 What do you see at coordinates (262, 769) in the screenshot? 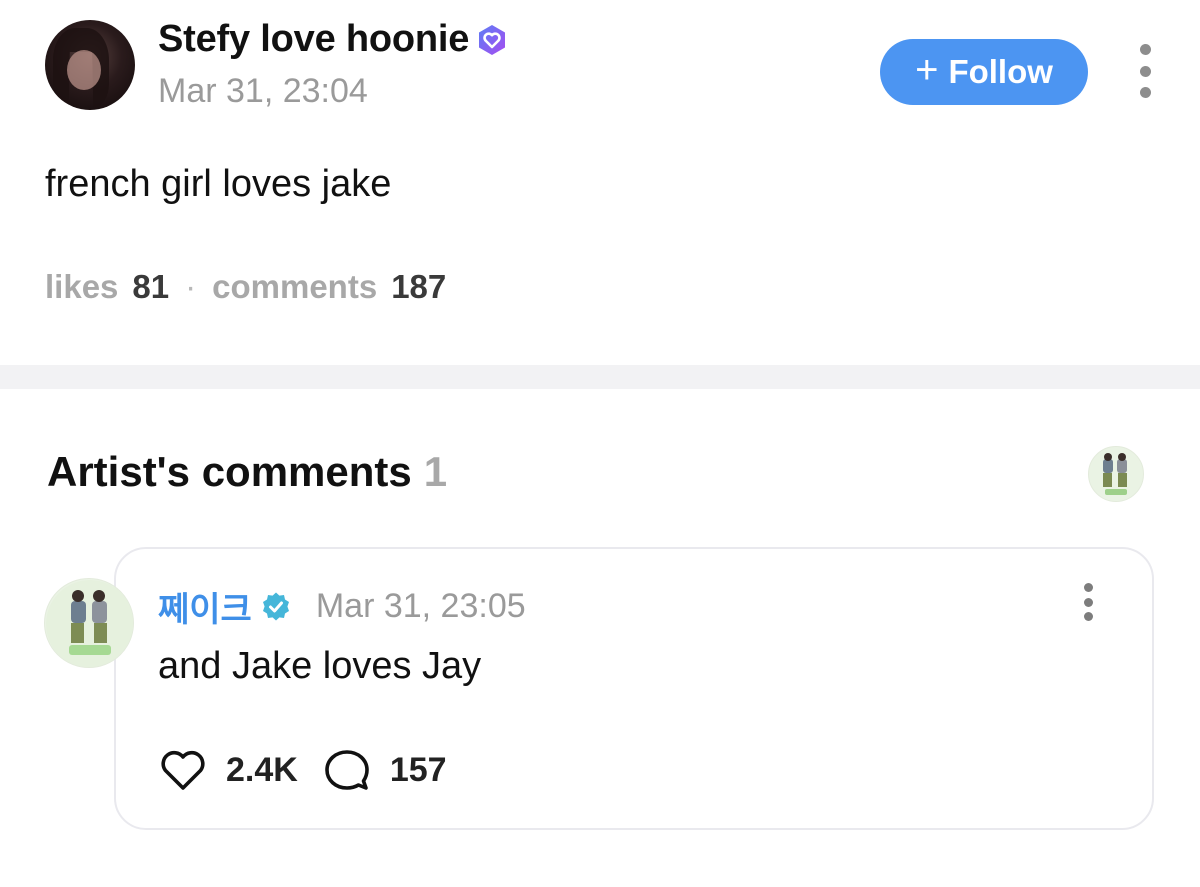
I see `comment-like-count: 2.4K` at bounding box center [262, 769].